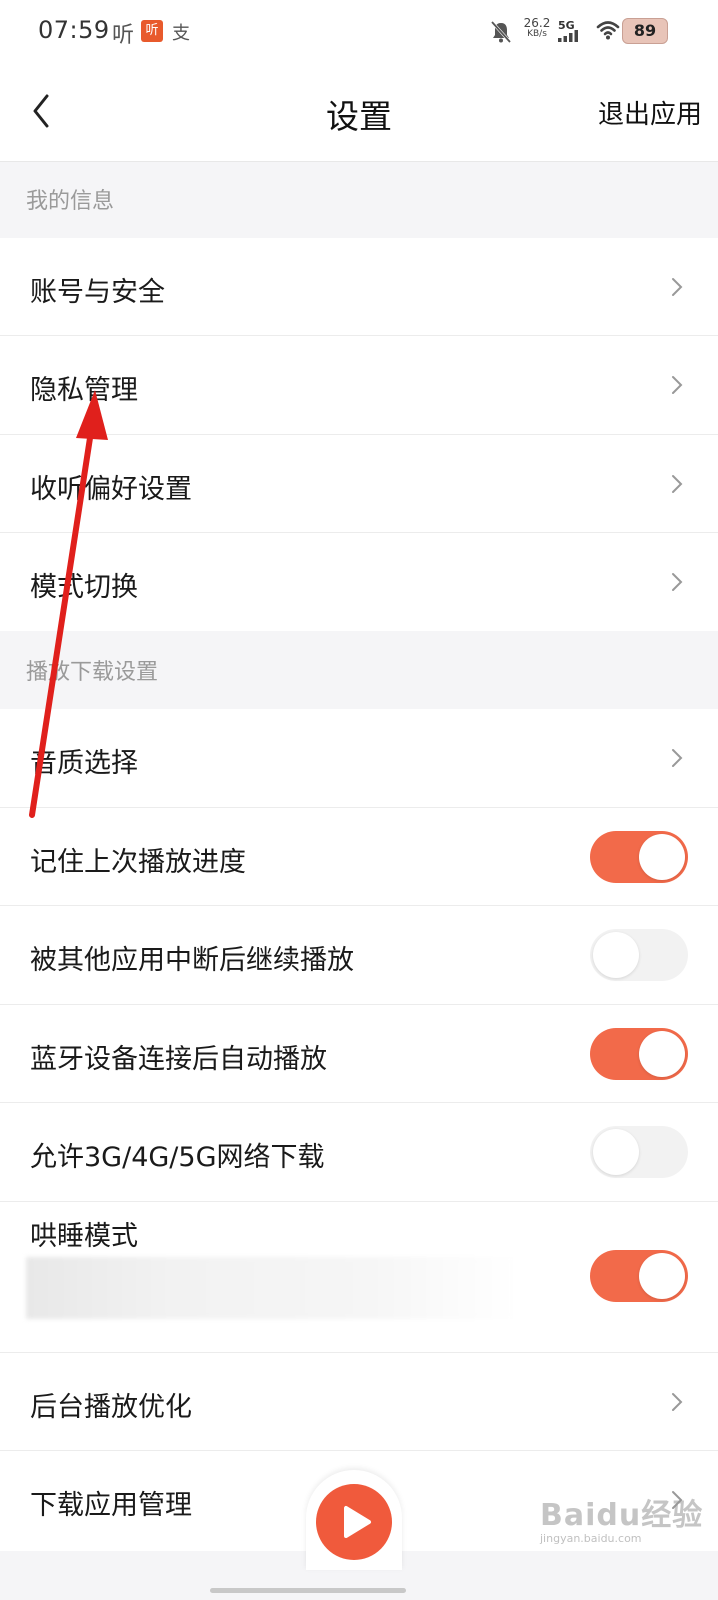  I want to click on remember-progress-toggle, so click(639, 857).